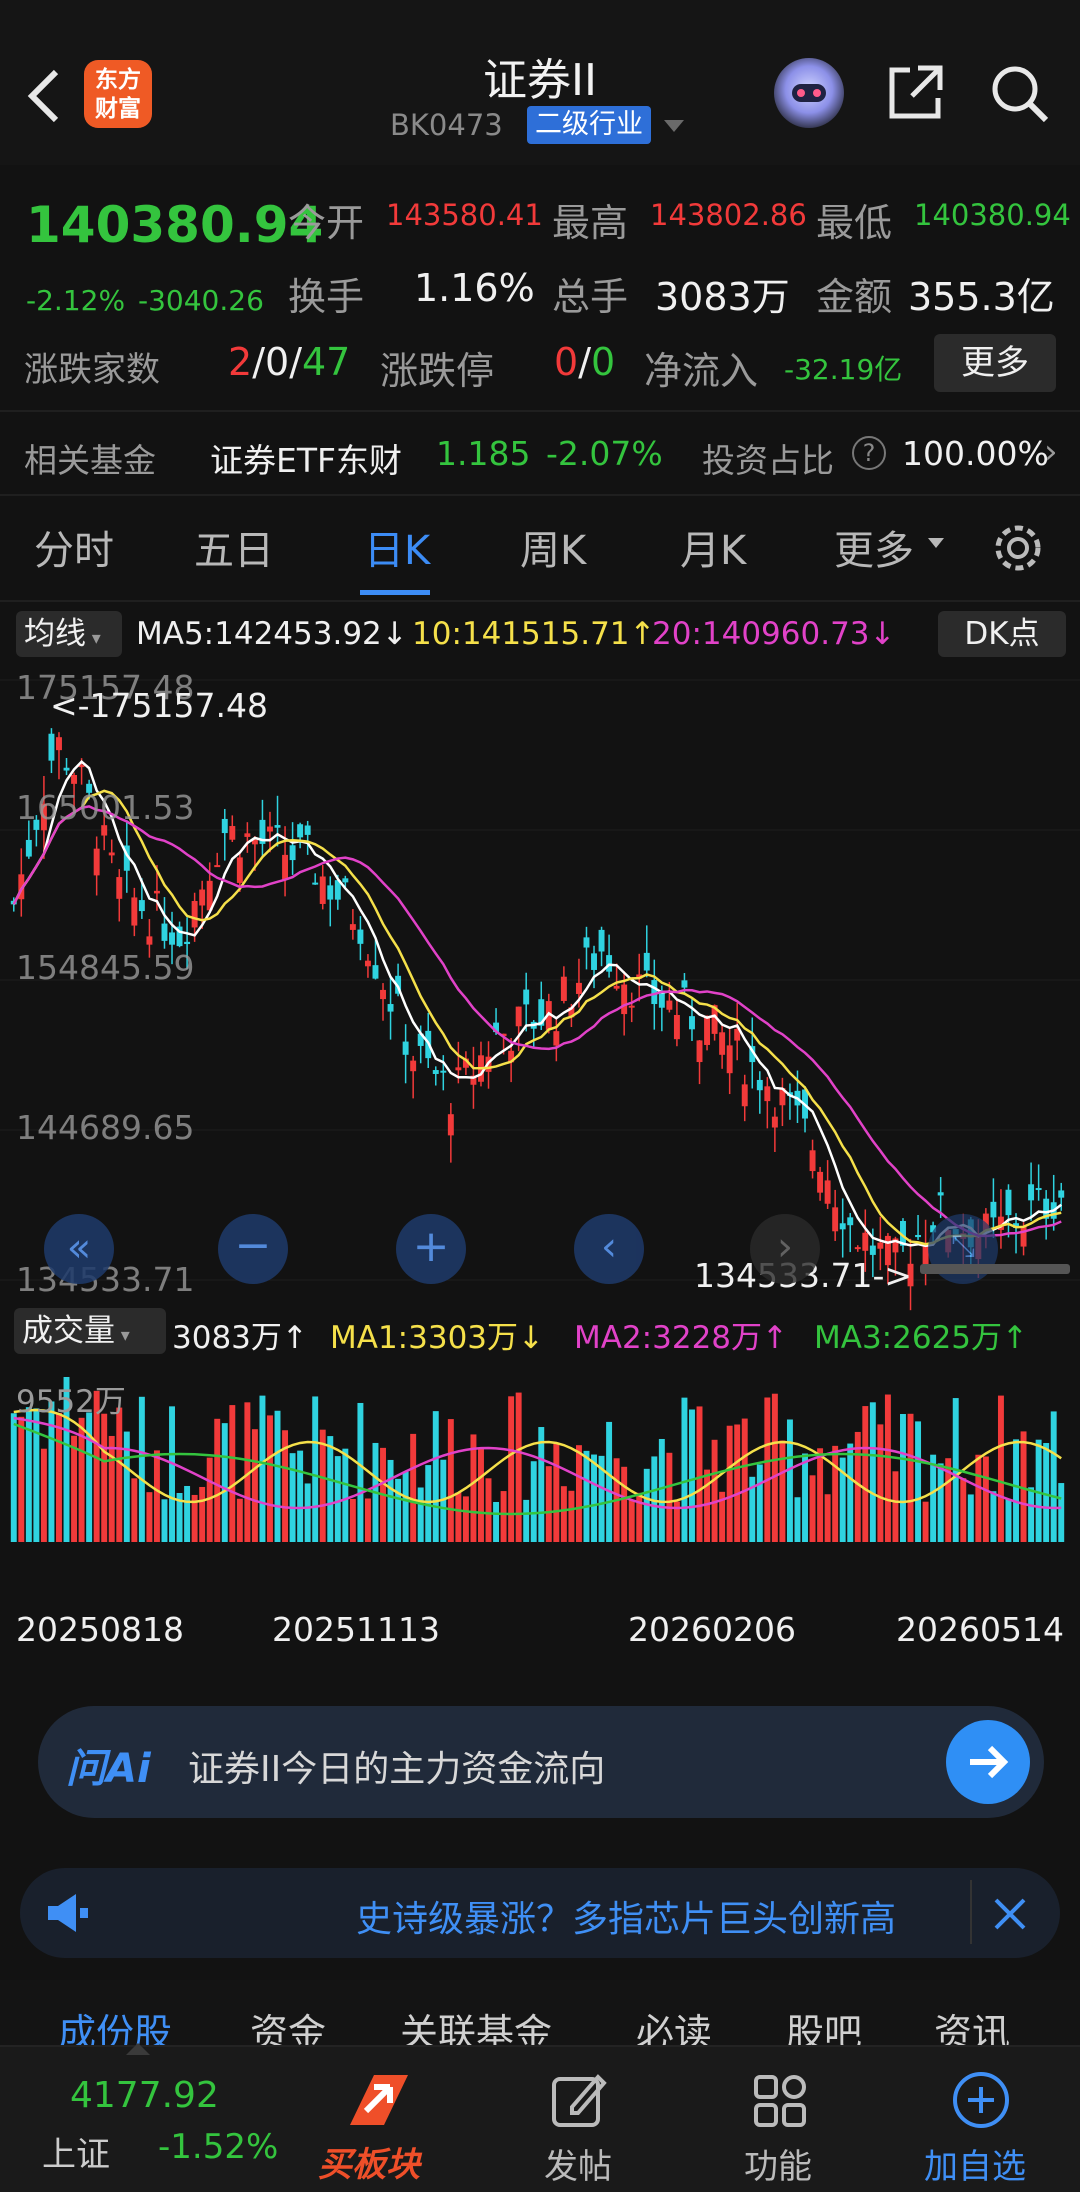 This screenshot has height=2192, width=1080. Describe the element at coordinates (541, 1762) in the screenshot. I see `ask-ai-bar: 问Ai 证券II今日的主力资金流向` at that location.